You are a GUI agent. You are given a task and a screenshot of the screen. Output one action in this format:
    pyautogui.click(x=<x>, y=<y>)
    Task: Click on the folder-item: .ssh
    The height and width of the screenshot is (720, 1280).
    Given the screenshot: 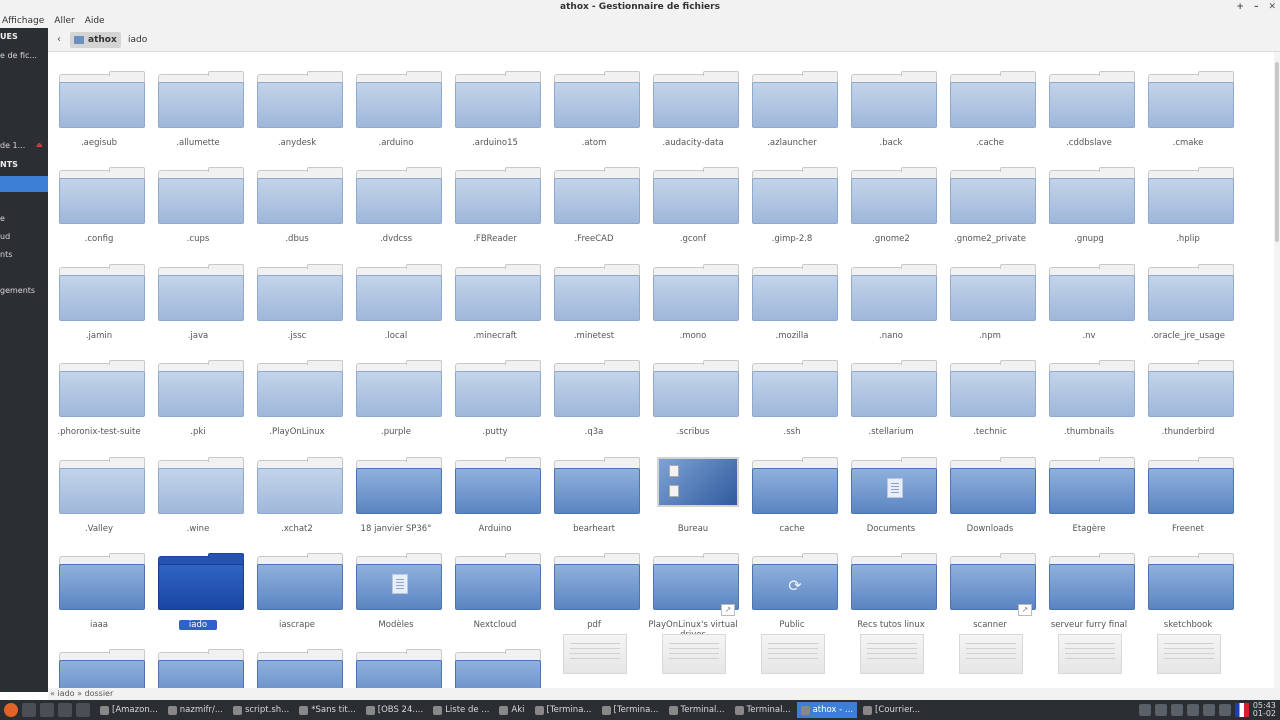 What is the action you would take?
    pyautogui.click(x=792, y=390)
    